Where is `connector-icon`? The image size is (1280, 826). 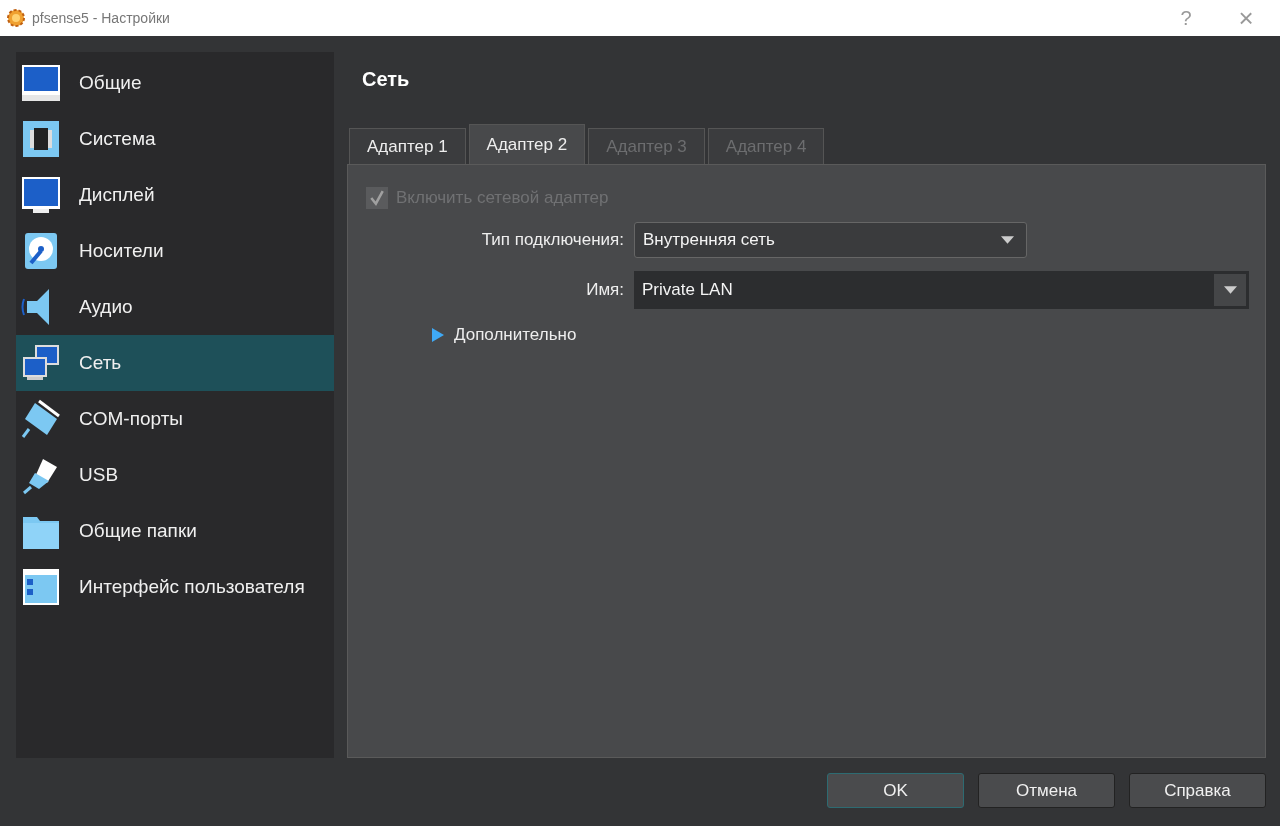
connector-icon is located at coordinates (41, 419).